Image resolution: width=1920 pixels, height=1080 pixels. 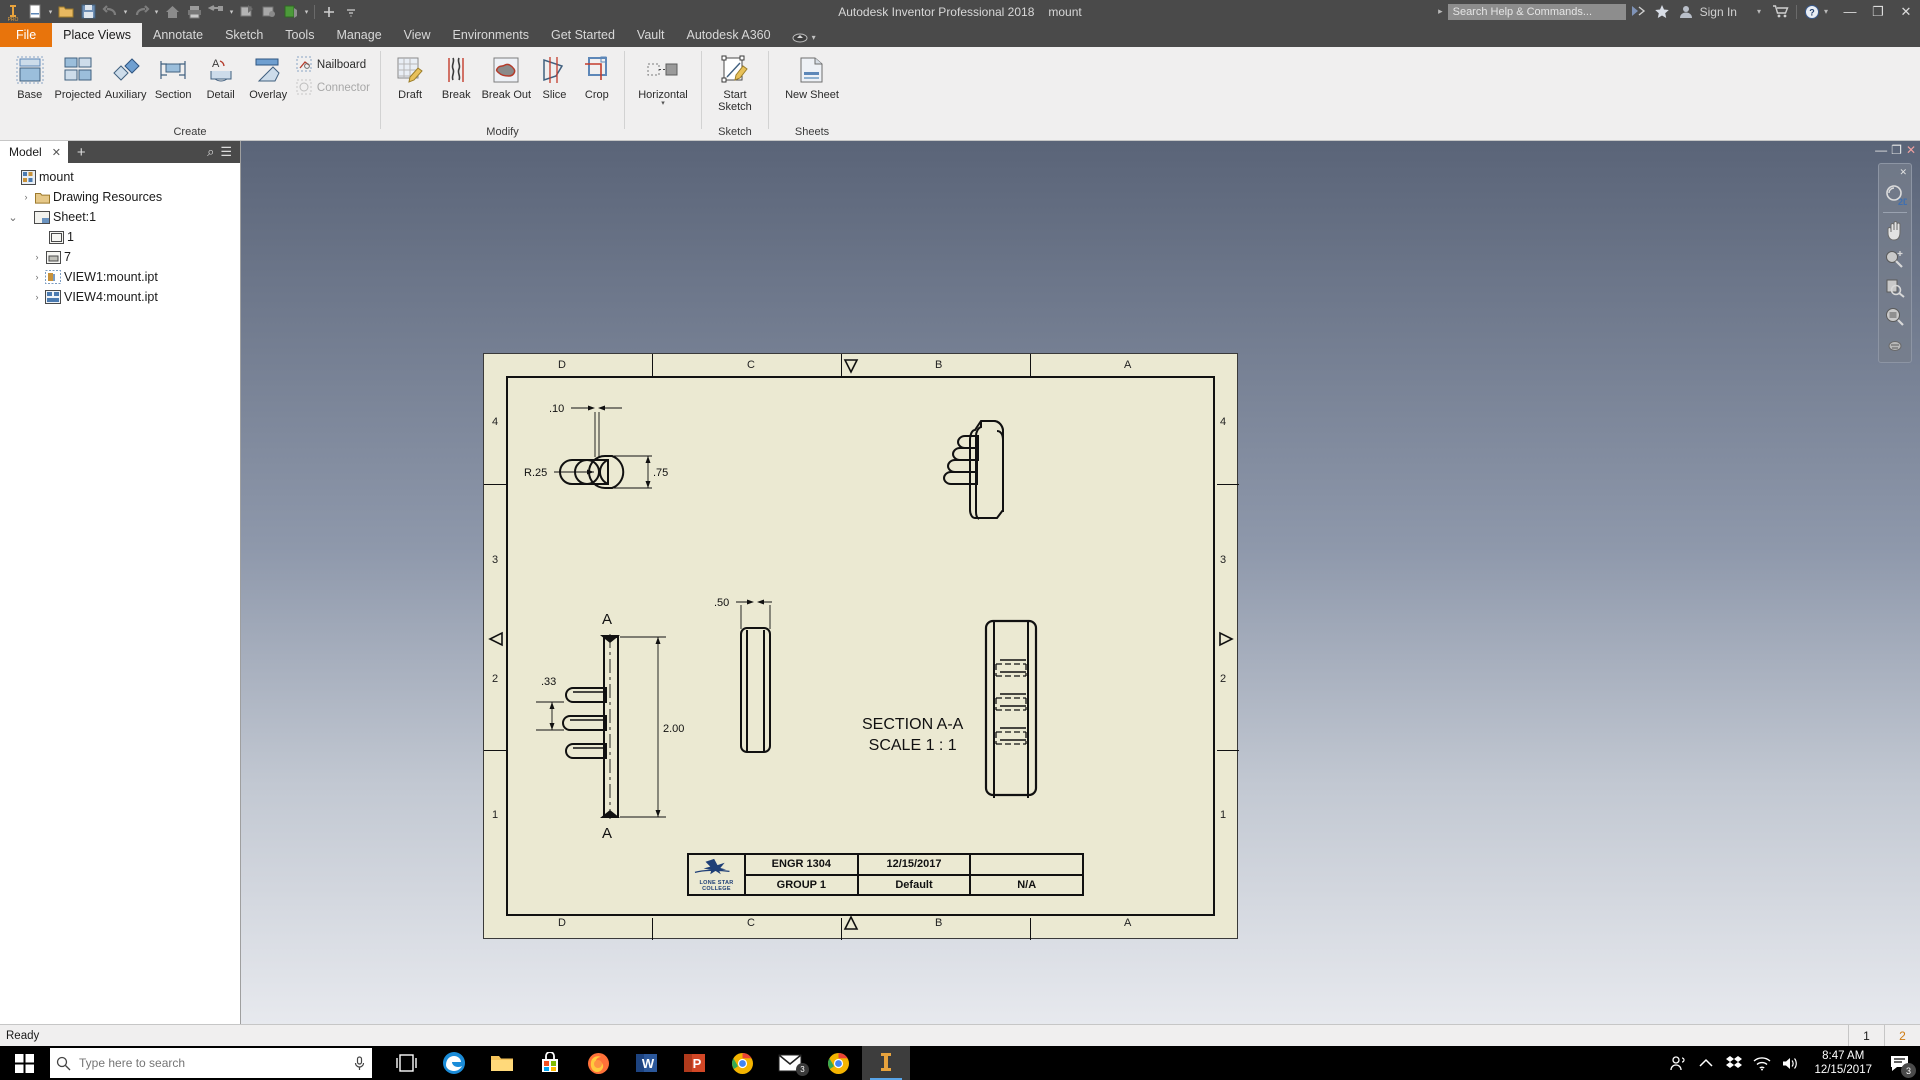 I want to click on auxiliary-view-button: Auxiliary, so click(x=125, y=77).